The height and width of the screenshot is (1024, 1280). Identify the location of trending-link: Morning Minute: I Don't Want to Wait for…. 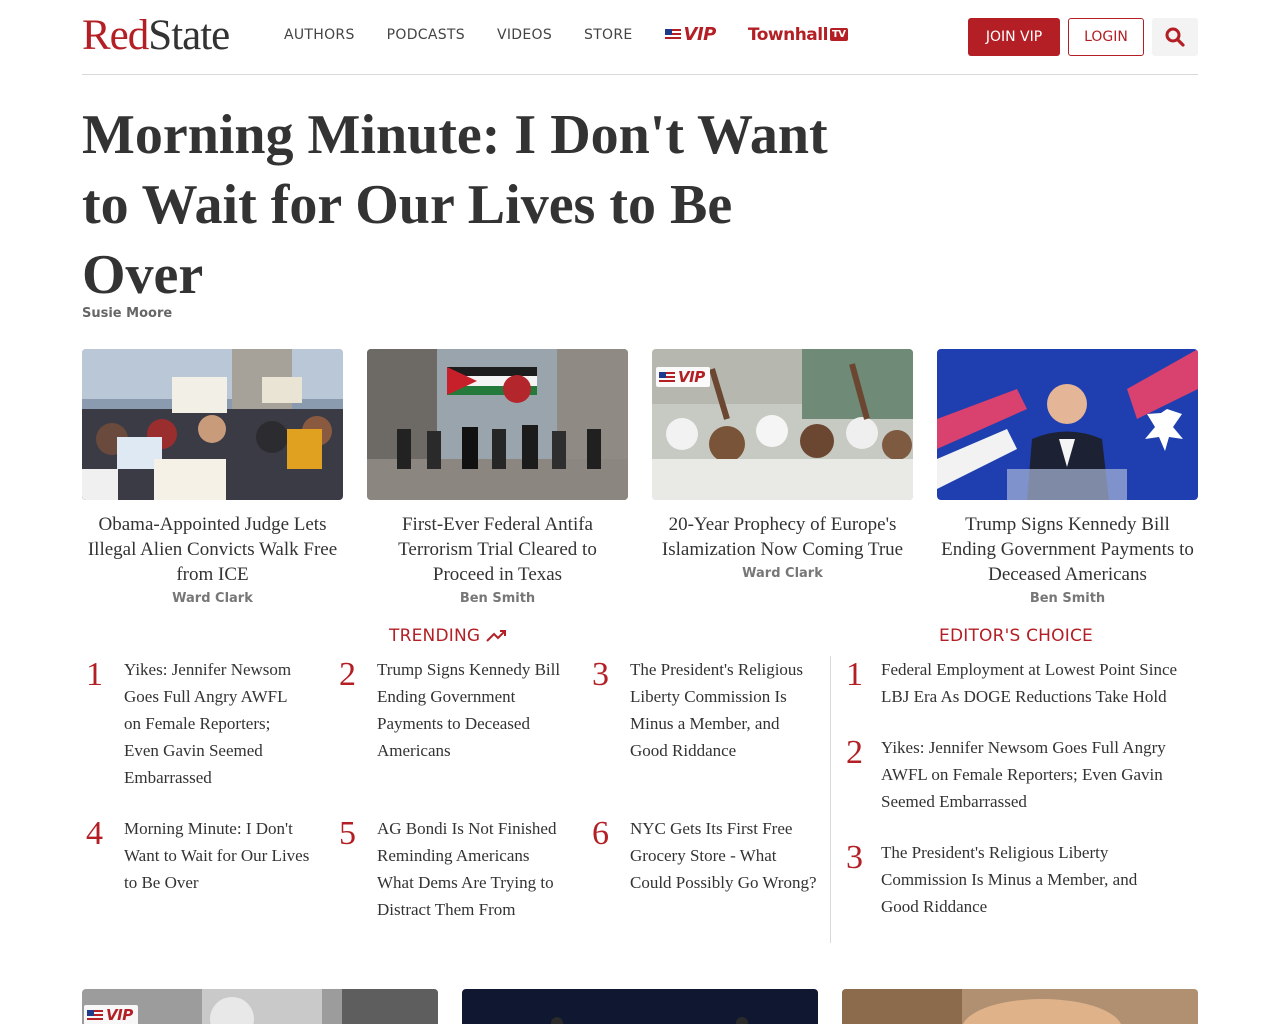
(220, 855).